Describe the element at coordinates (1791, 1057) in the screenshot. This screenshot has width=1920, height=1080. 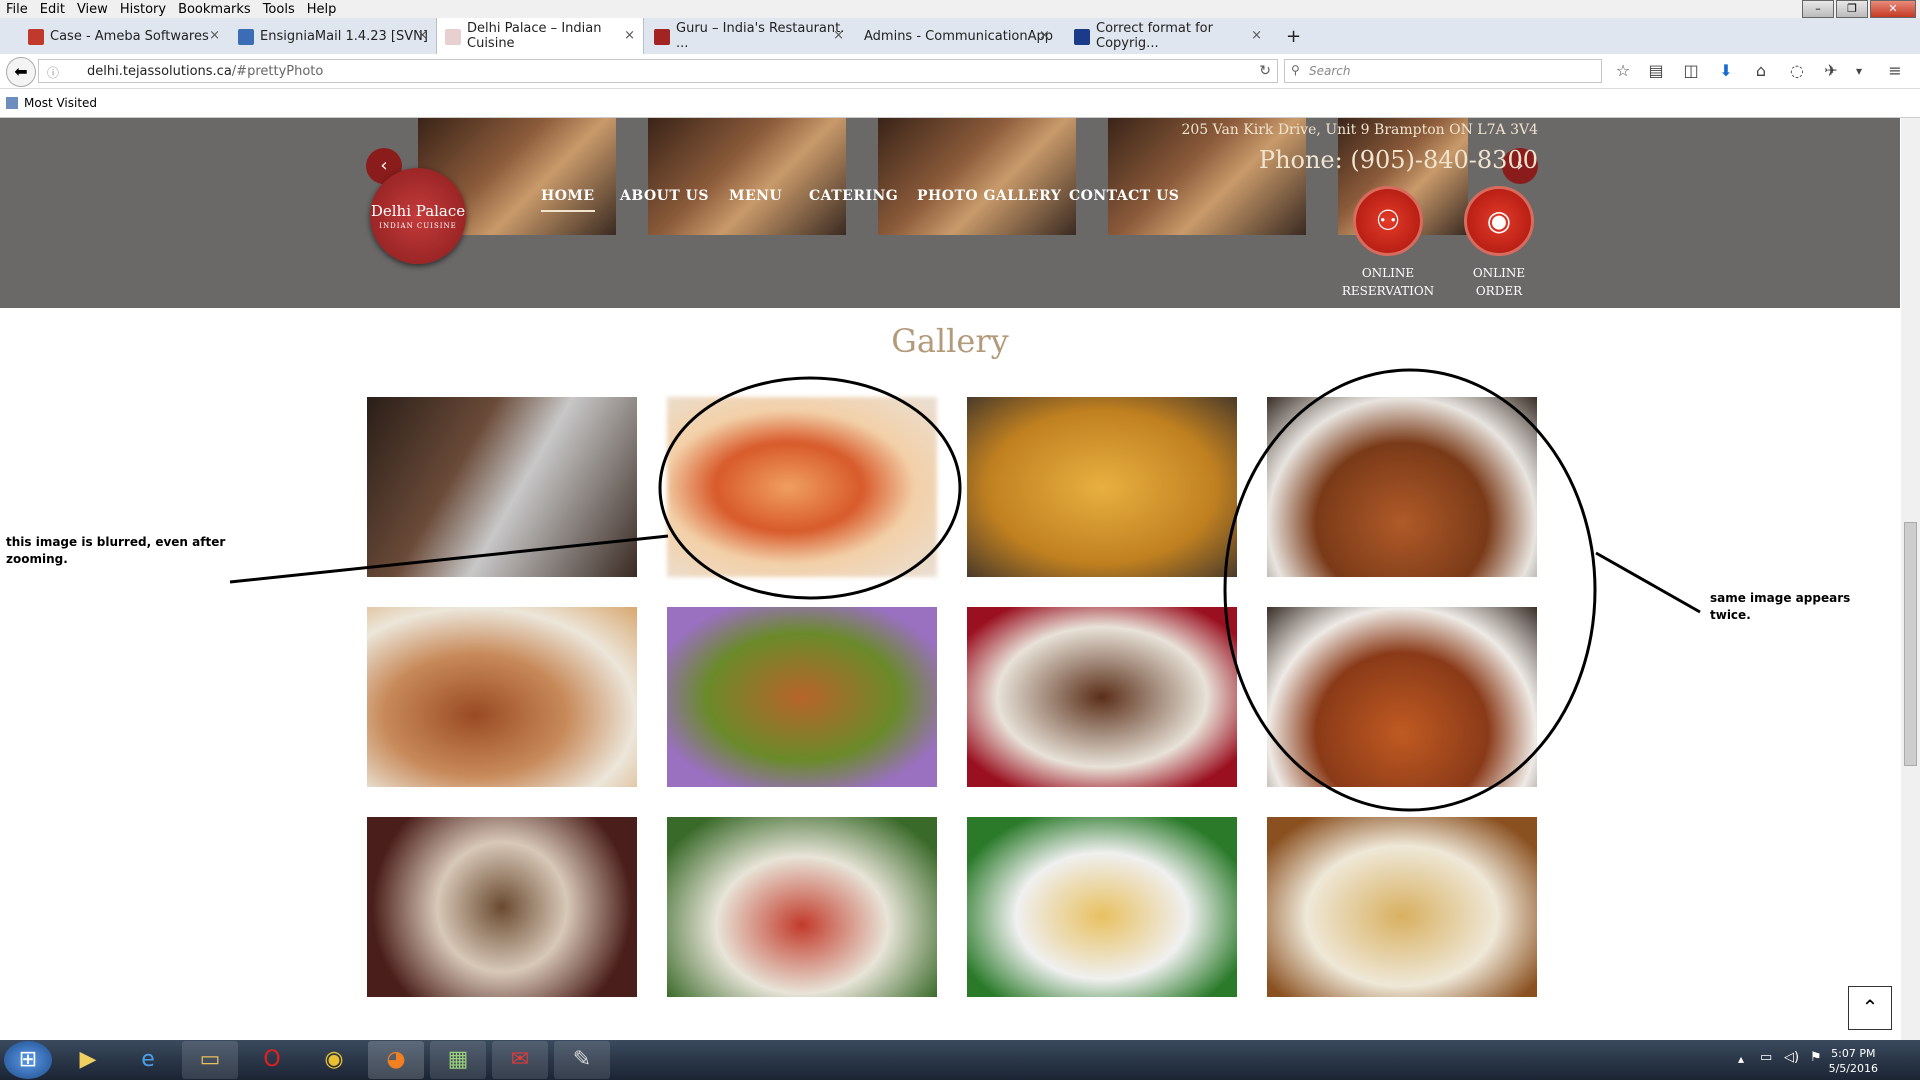
I see `volume-icon: ◁)` at that location.